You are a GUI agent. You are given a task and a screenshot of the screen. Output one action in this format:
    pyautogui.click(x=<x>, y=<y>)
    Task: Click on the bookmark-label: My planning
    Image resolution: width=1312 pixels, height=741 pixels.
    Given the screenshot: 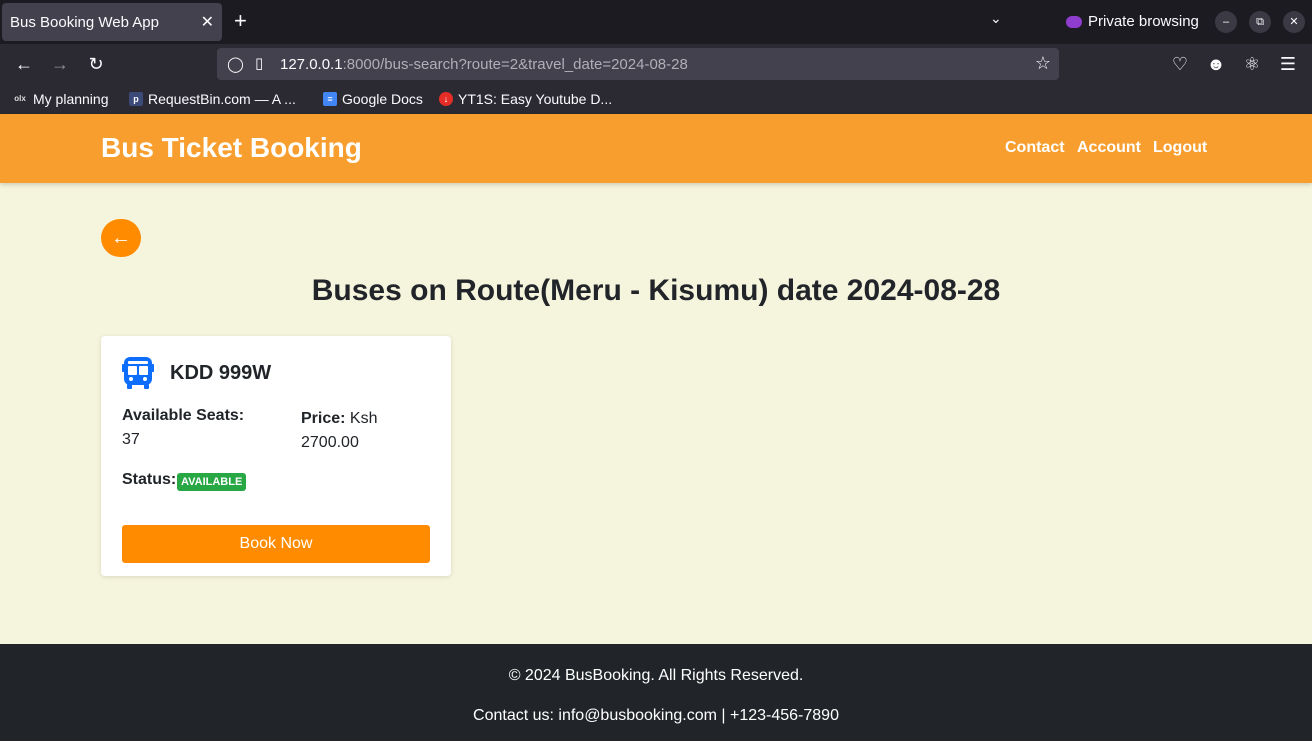 What is the action you would take?
    pyautogui.click(x=71, y=99)
    